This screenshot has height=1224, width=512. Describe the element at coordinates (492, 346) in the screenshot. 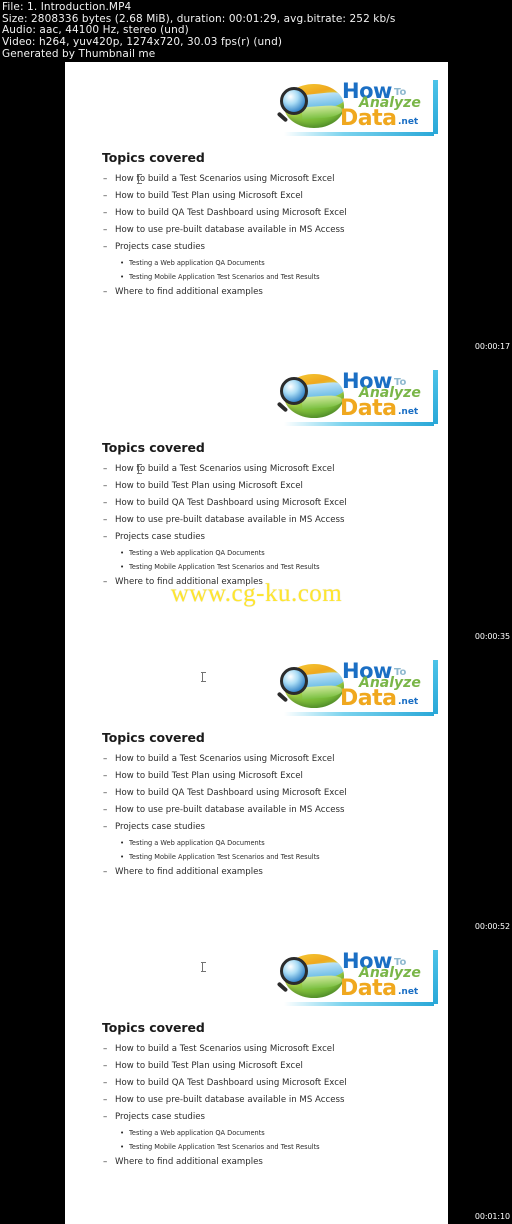

I see `frame-timestamp-1: 00:00:17` at that location.